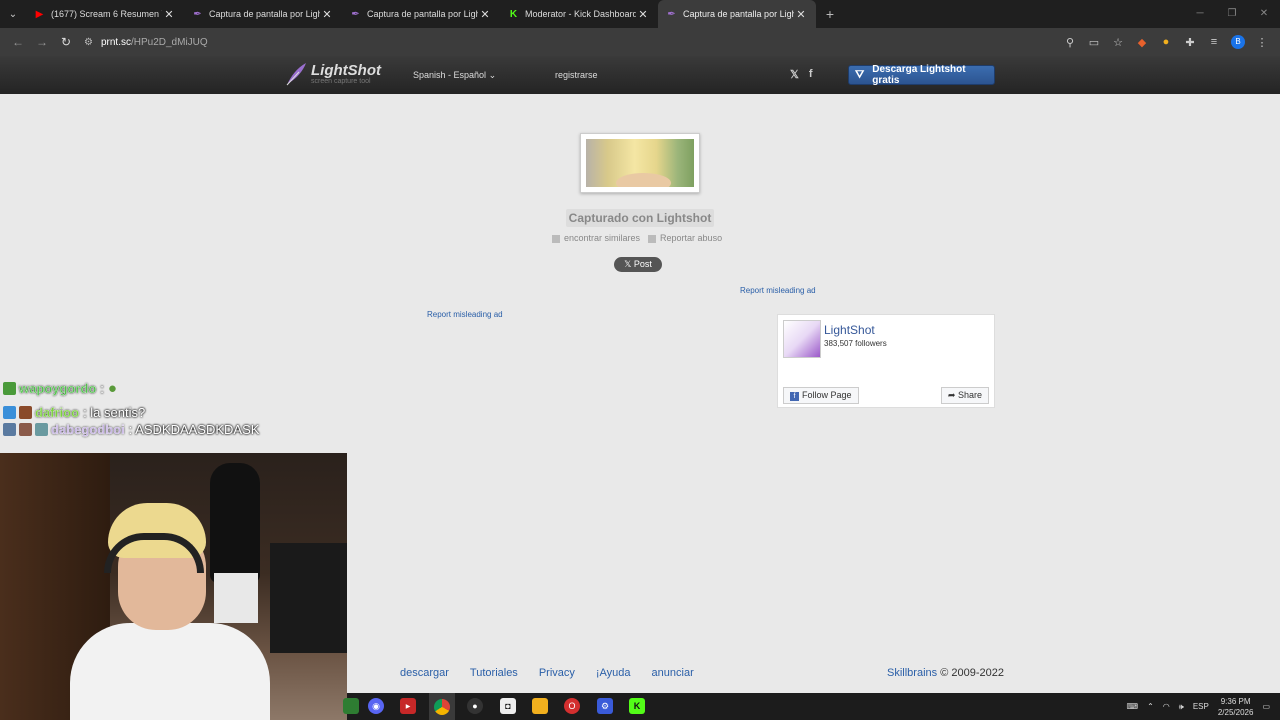 The width and height of the screenshot is (1280, 720). What do you see at coordinates (376, 706) in the screenshot?
I see `discord-icon: ◉` at bounding box center [376, 706].